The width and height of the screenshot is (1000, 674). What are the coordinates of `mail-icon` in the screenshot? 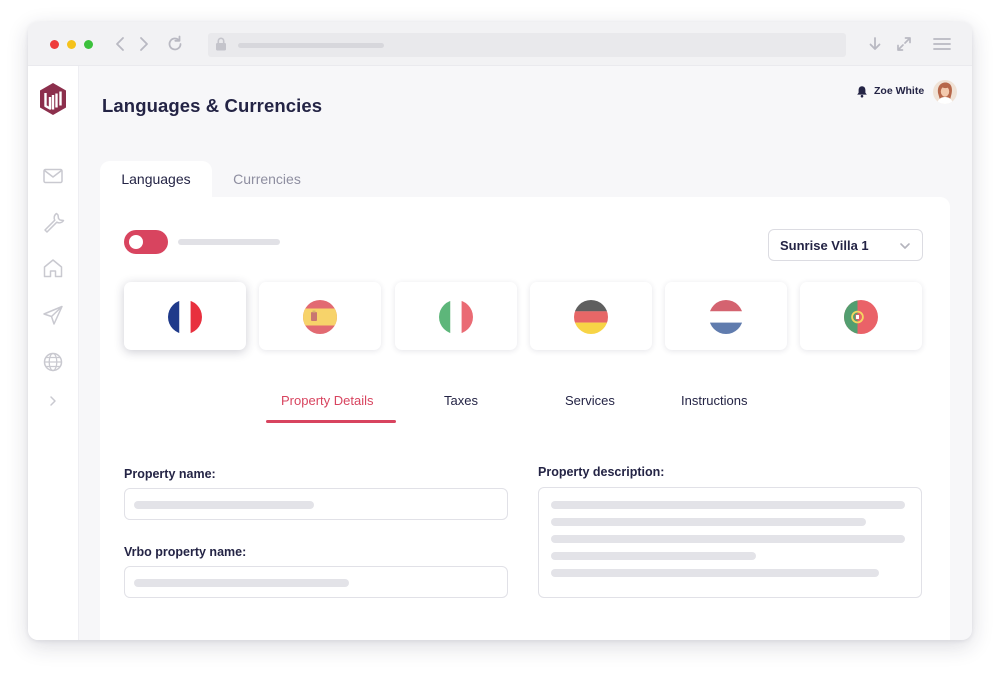 It's located at (53, 176).